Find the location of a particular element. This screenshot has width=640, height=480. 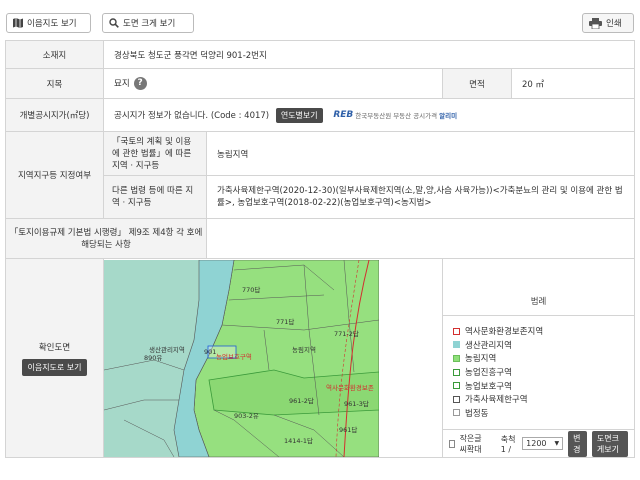

year-view-button: 연도별보기 is located at coordinates (299, 115).